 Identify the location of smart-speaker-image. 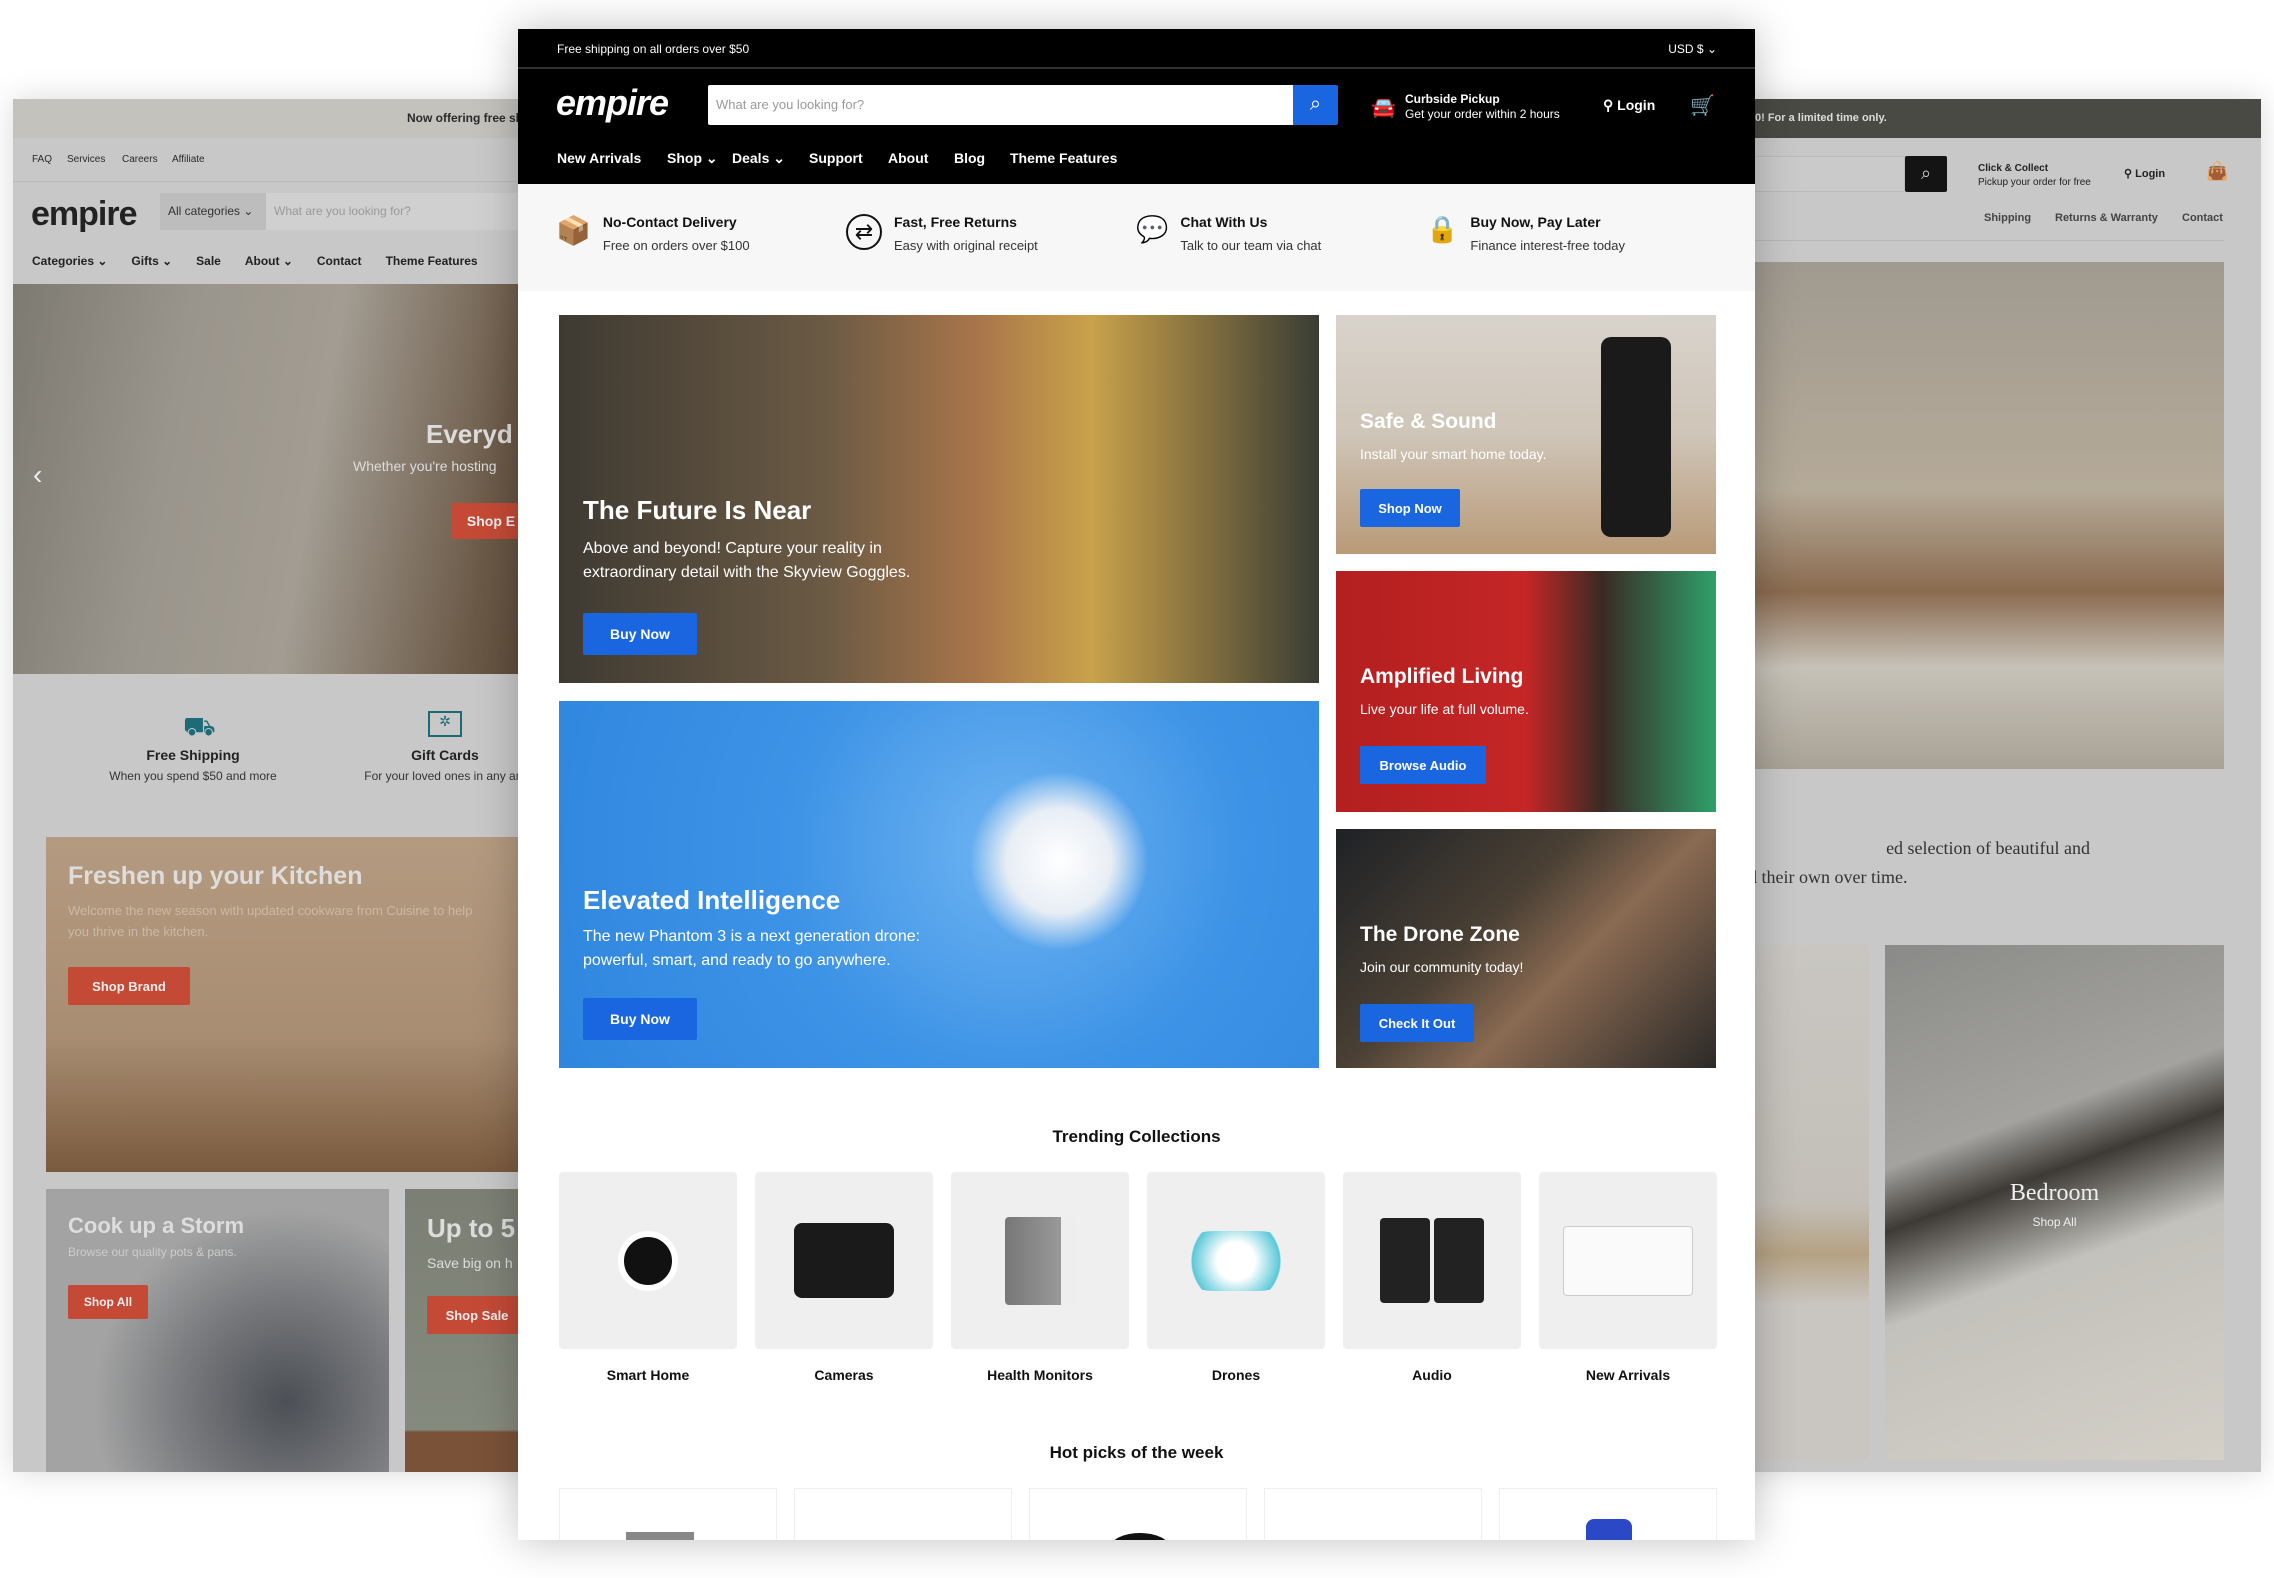
(1636, 437).